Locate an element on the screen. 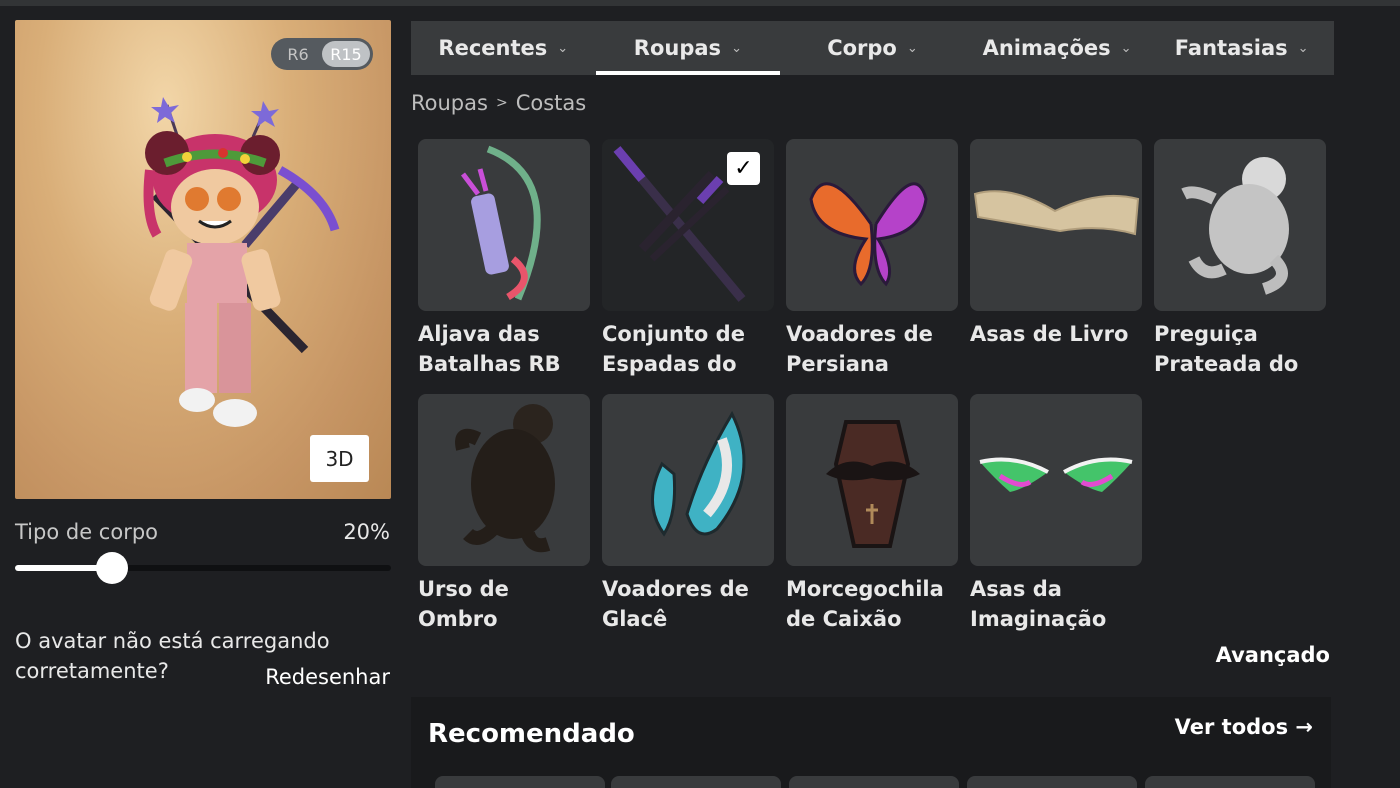  item-name: Conjunto de Espadas do is located at coordinates (673, 349).